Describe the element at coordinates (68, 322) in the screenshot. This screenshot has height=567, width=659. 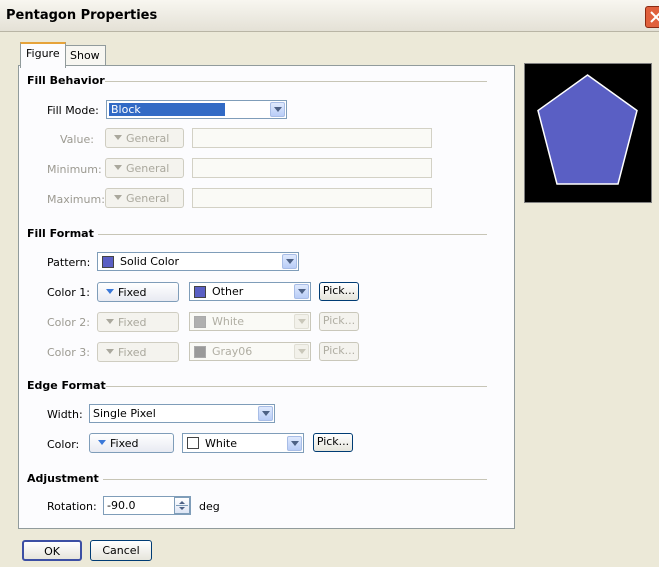
I see `color2-label: Color 2:` at that location.